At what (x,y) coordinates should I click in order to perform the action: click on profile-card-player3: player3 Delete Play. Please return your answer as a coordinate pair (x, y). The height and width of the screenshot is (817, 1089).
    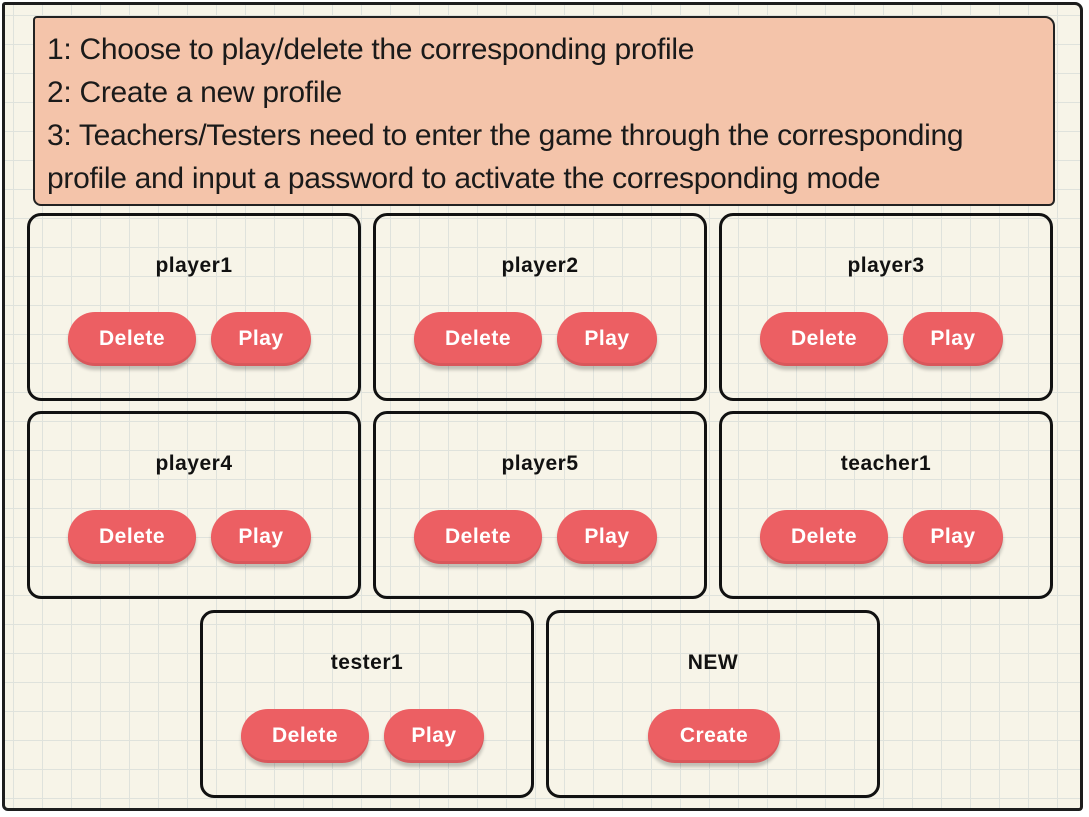
    Looking at the image, I should click on (886, 307).